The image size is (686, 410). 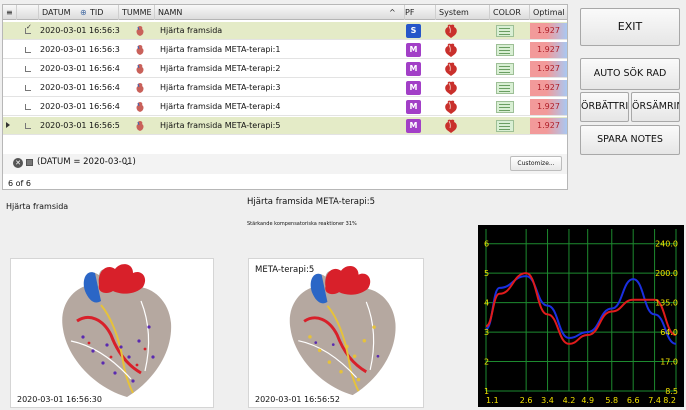 What do you see at coordinates (547, 400) in the screenshot?
I see `x-tick-label: 3.4` at bounding box center [547, 400].